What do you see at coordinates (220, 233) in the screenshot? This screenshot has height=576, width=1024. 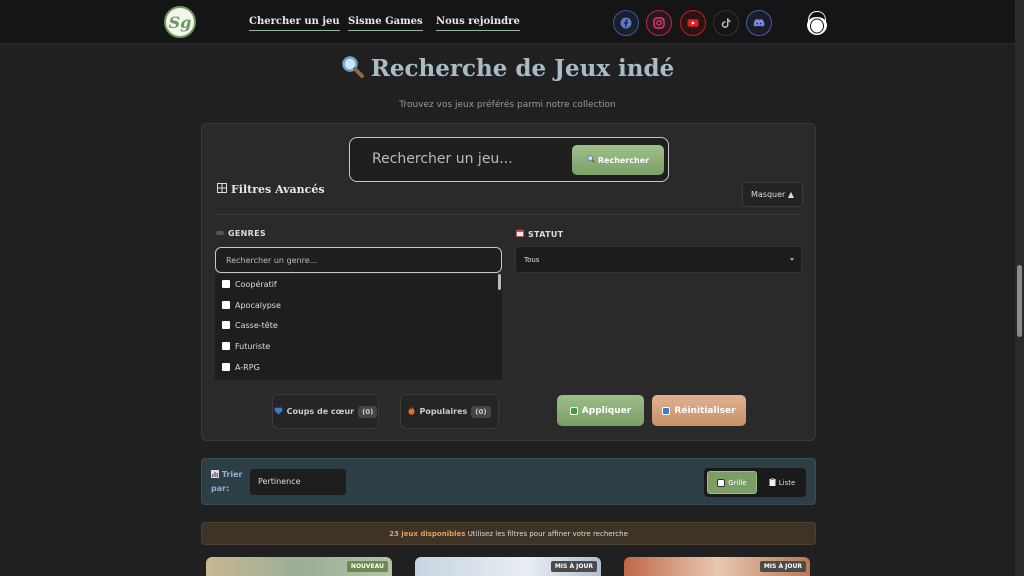 I see `controller-icon` at bounding box center [220, 233].